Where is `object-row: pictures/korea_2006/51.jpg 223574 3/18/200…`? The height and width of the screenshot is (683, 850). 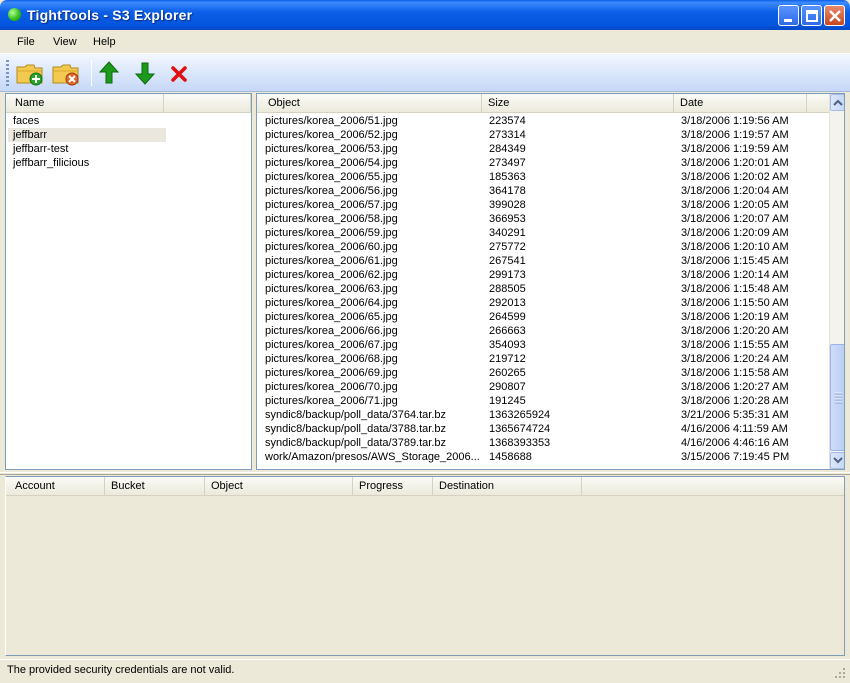 object-row: pictures/korea_2006/51.jpg 223574 3/18/200… is located at coordinates (543, 121).